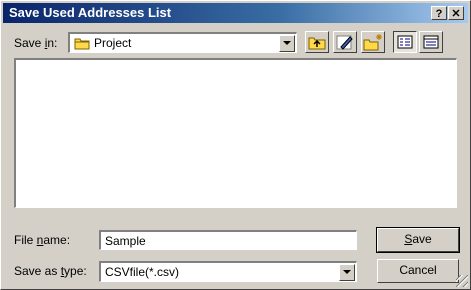 The width and height of the screenshot is (471, 290). I want to click on cancel-button: Cancel, so click(418, 271).